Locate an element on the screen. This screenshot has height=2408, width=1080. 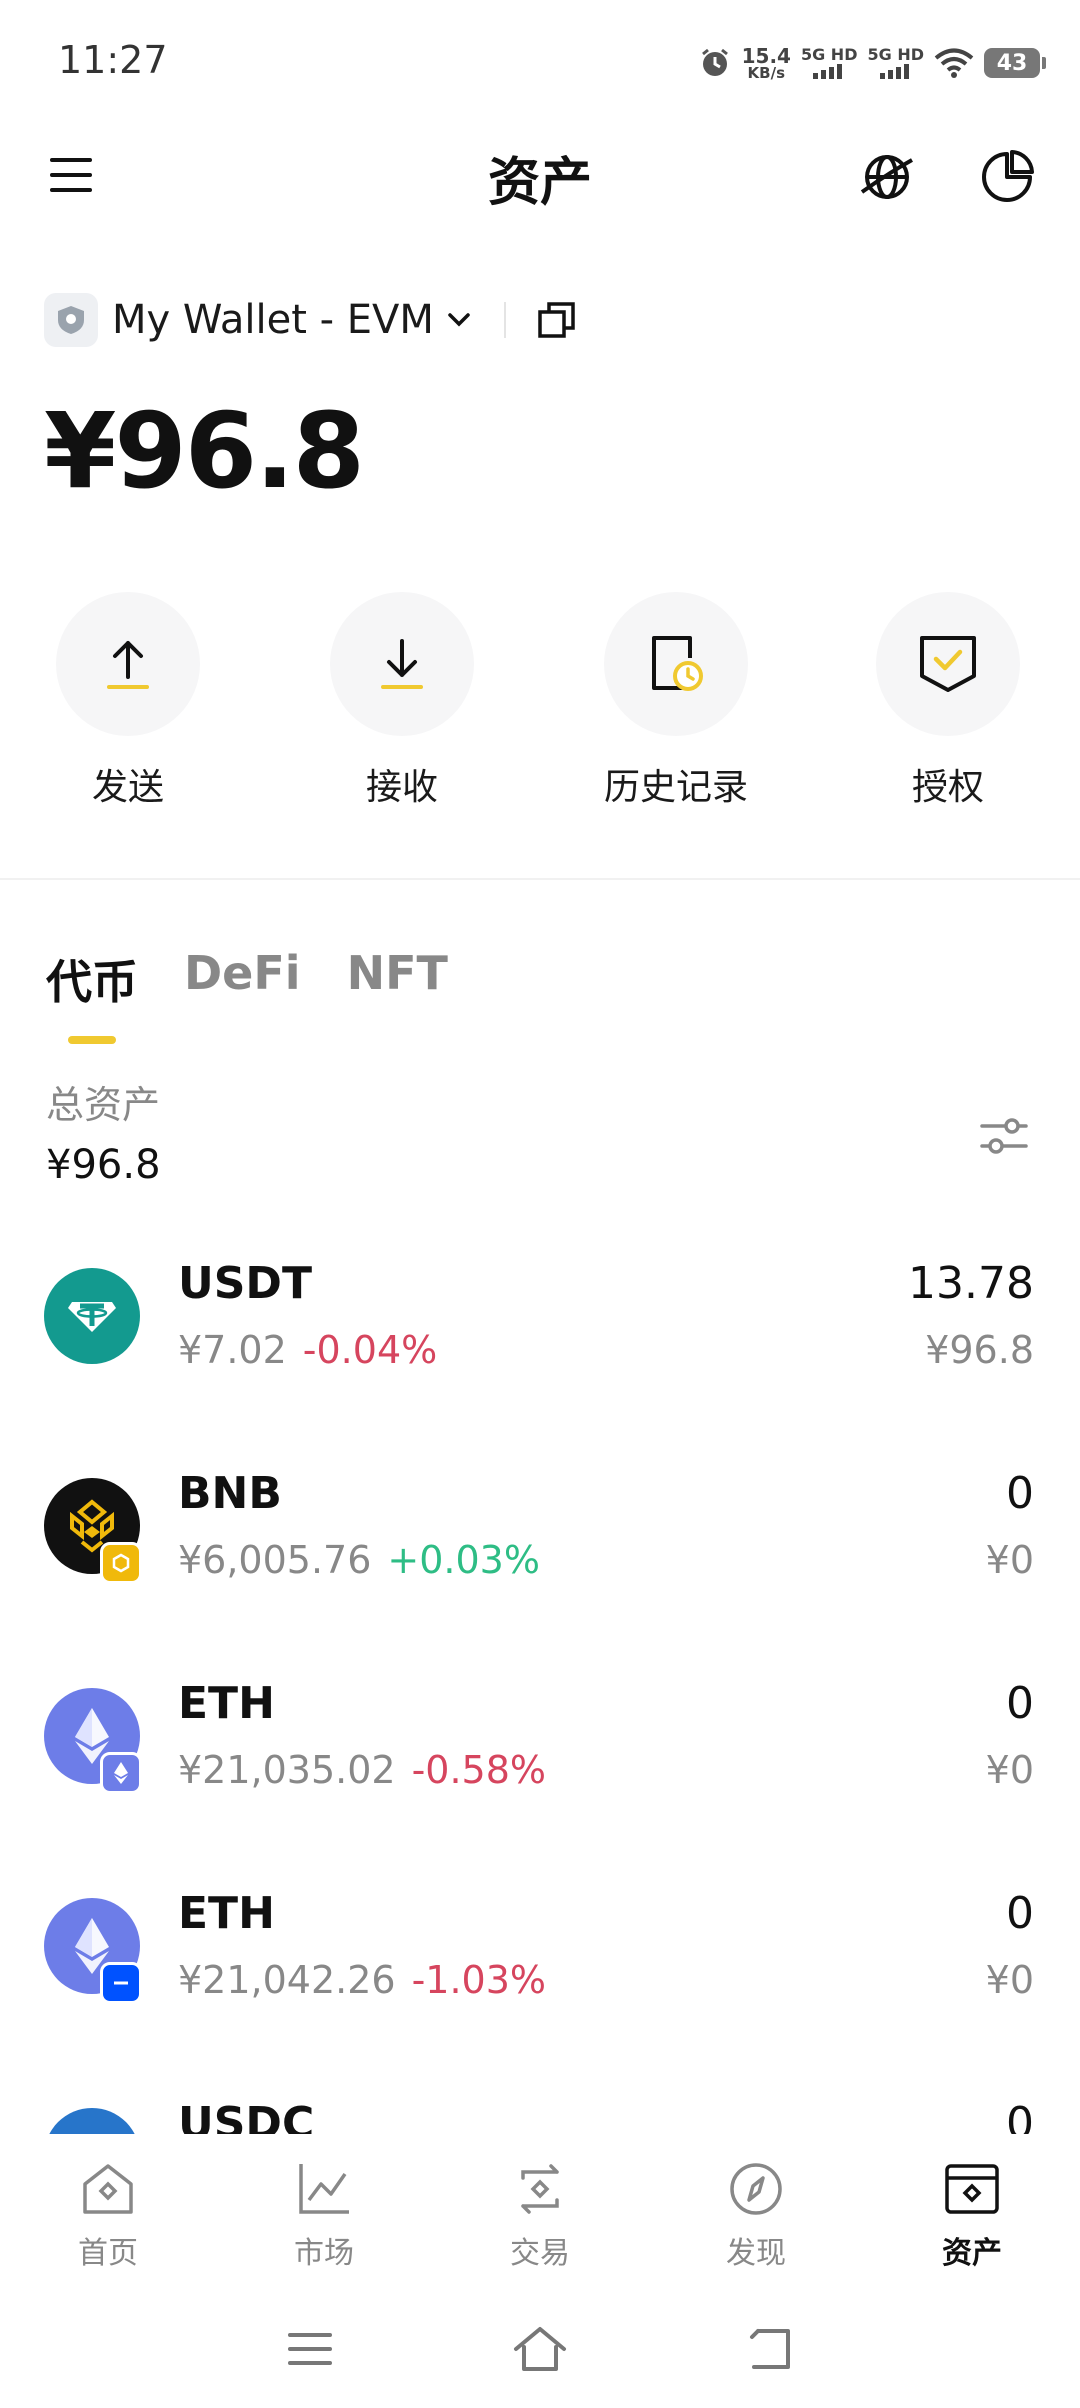
send-arrow-up-icon is located at coordinates (128, 665).